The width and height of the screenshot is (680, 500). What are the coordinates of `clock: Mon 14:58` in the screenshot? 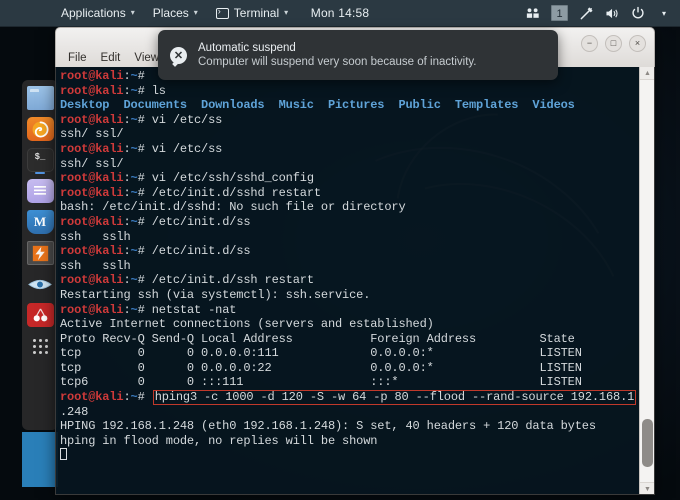 It's located at (340, 13).